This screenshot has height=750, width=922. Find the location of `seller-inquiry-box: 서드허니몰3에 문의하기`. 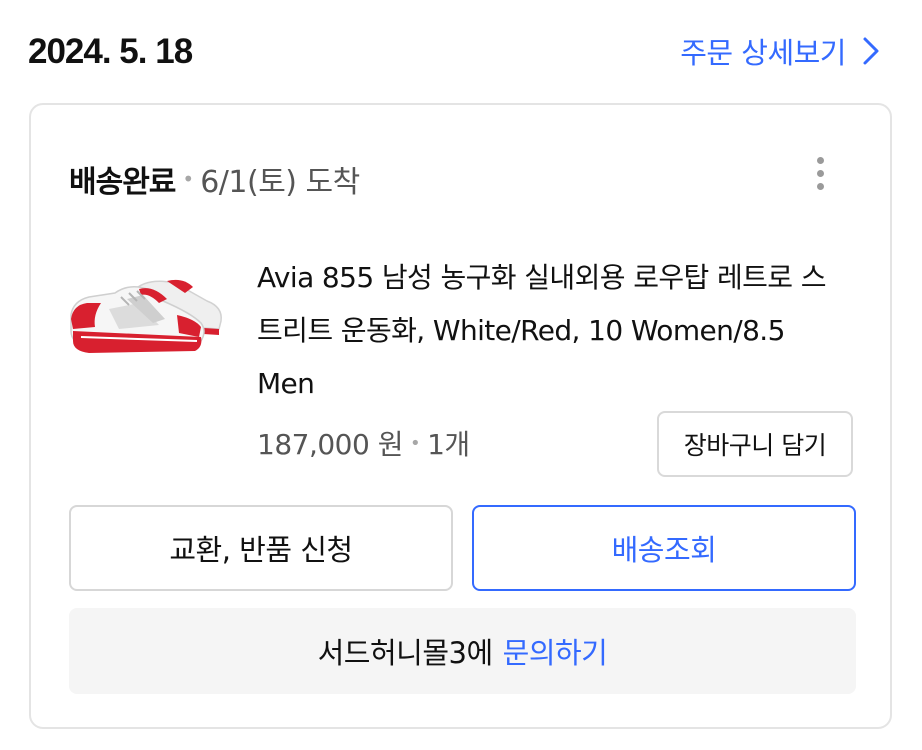

seller-inquiry-box: 서드허니몰3에 문의하기 is located at coordinates (462, 651).